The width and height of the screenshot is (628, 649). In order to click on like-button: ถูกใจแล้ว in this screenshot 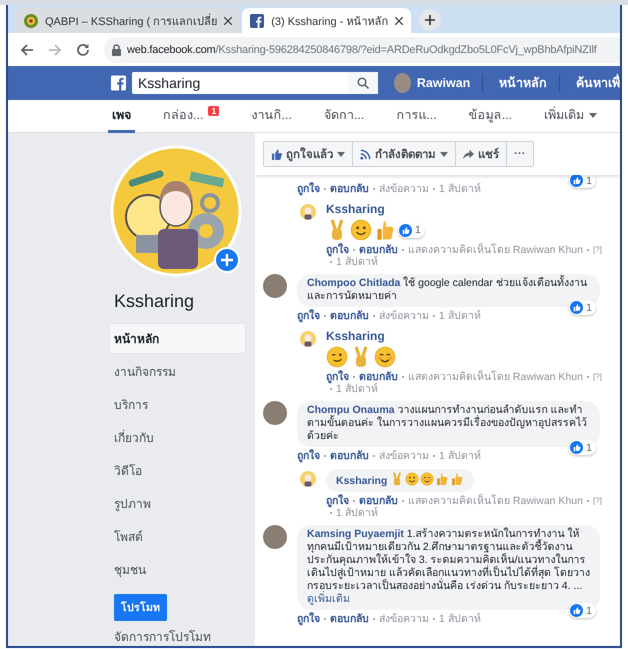, I will do `click(308, 154)`.